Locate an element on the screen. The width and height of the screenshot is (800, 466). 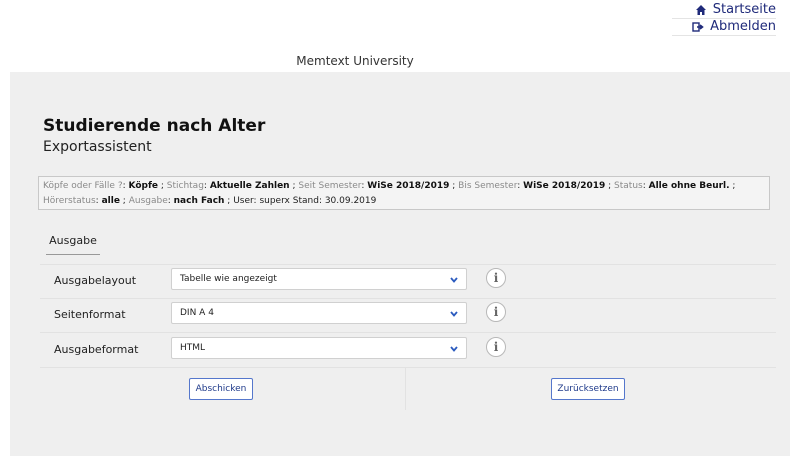
output-format-select-value: HTML is located at coordinates (193, 348).